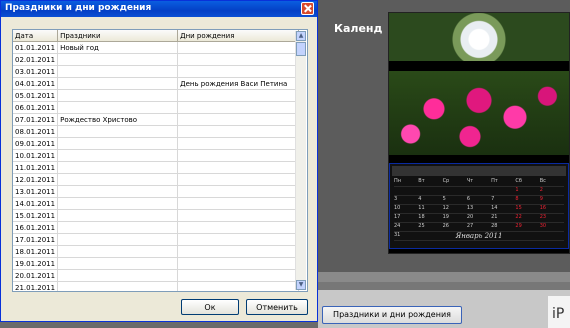  What do you see at coordinates (159, 9) in the screenshot?
I see `dialog-titlebar: Праздники и дни рождения` at bounding box center [159, 9].